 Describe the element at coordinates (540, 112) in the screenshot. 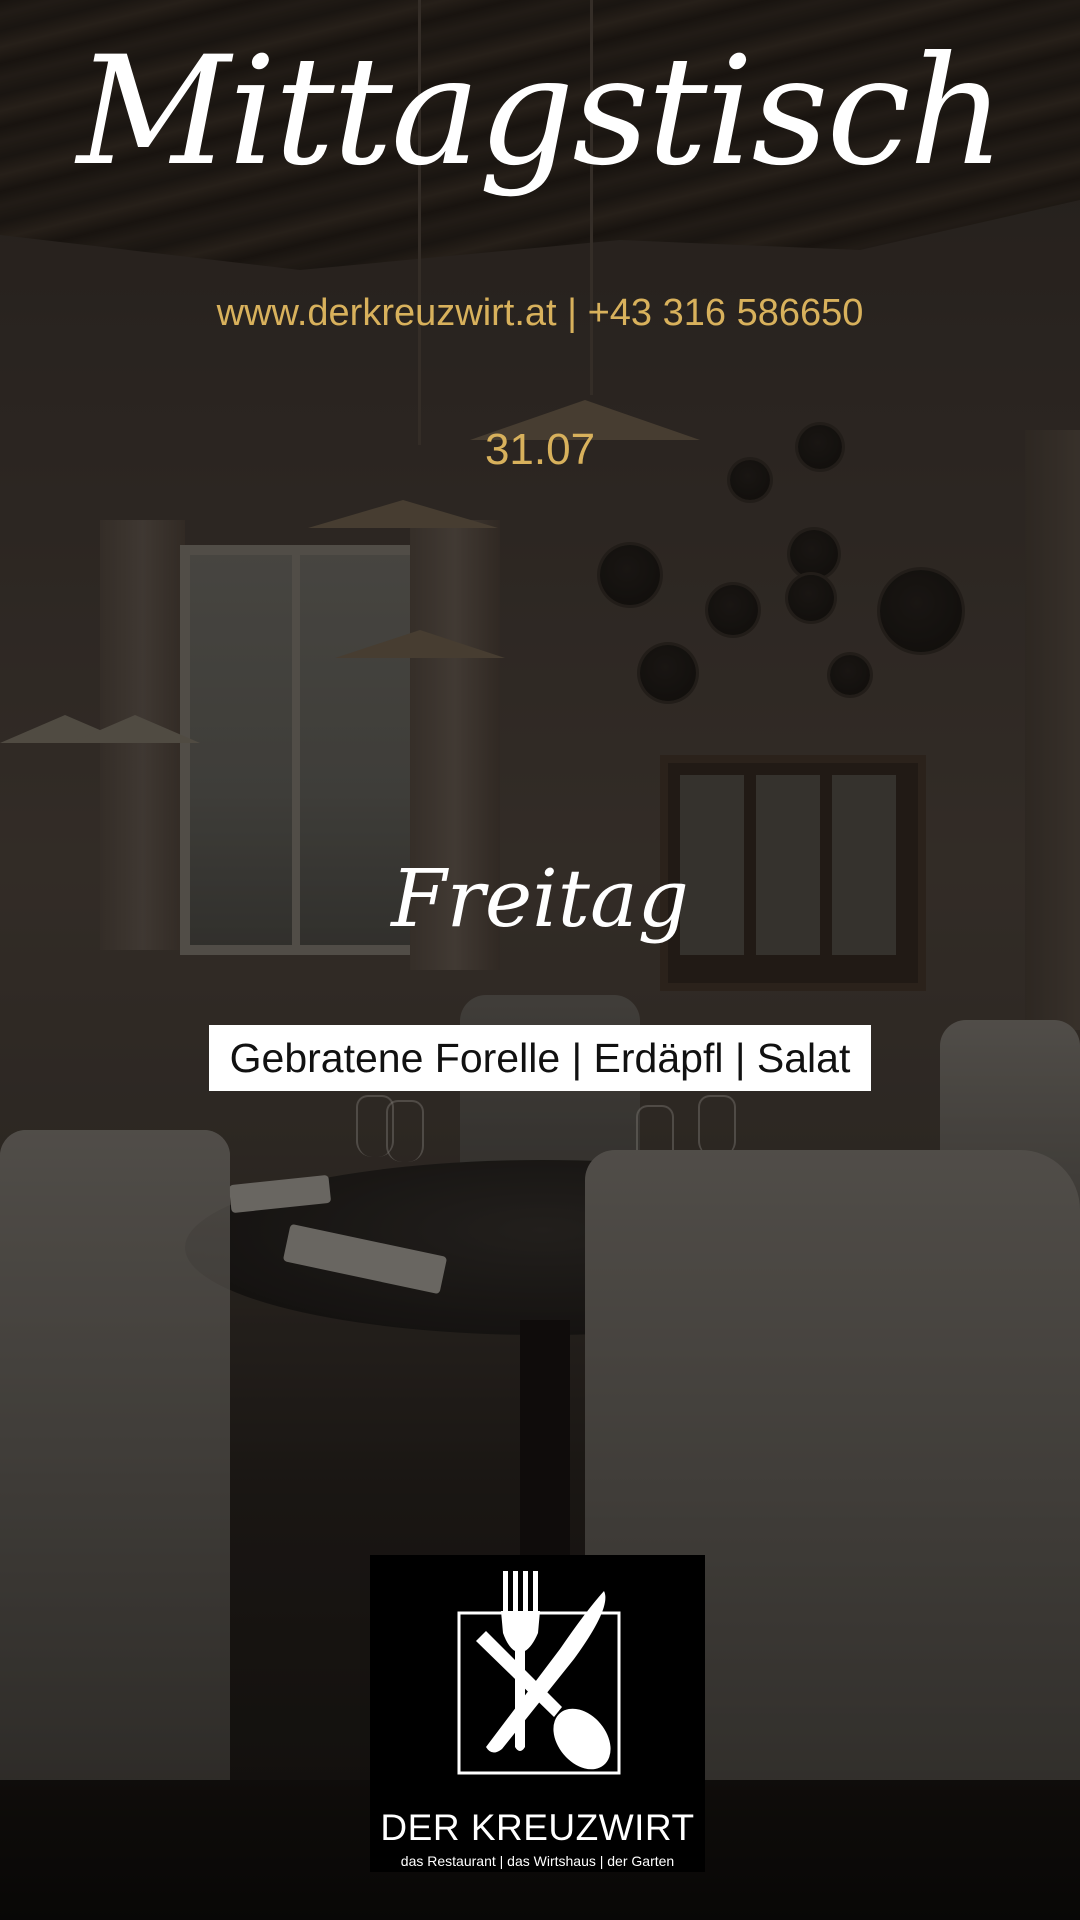

I see `page-title: Mittagstisch` at that location.